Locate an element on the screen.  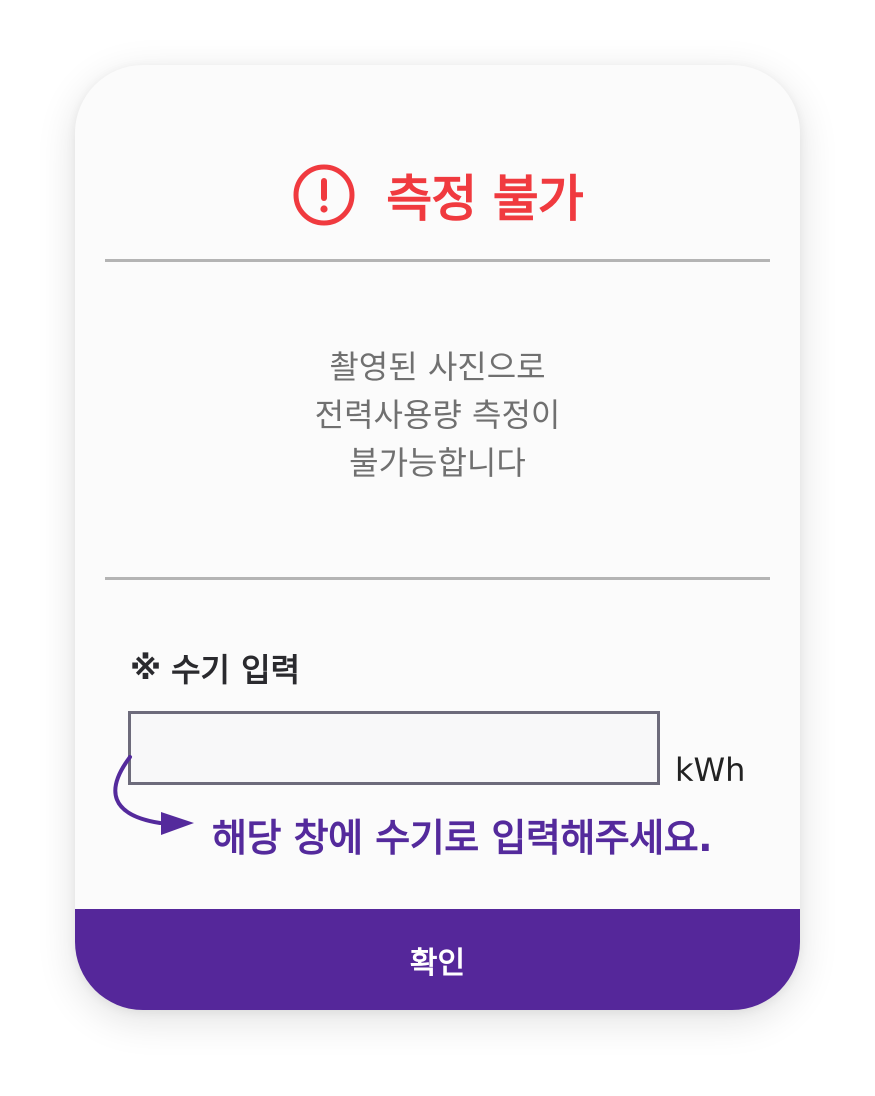
message-line: 전력사용량 측정이 is located at coordinates (437, 415).